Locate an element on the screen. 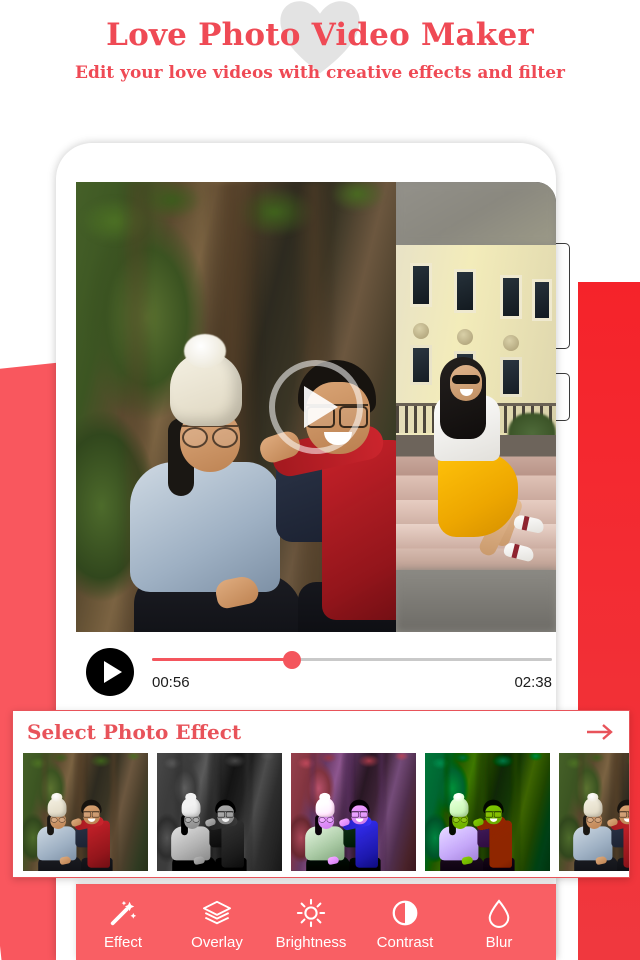 The image size is (640, 960). arrow-right-icon is located at coordinates (600, 732).